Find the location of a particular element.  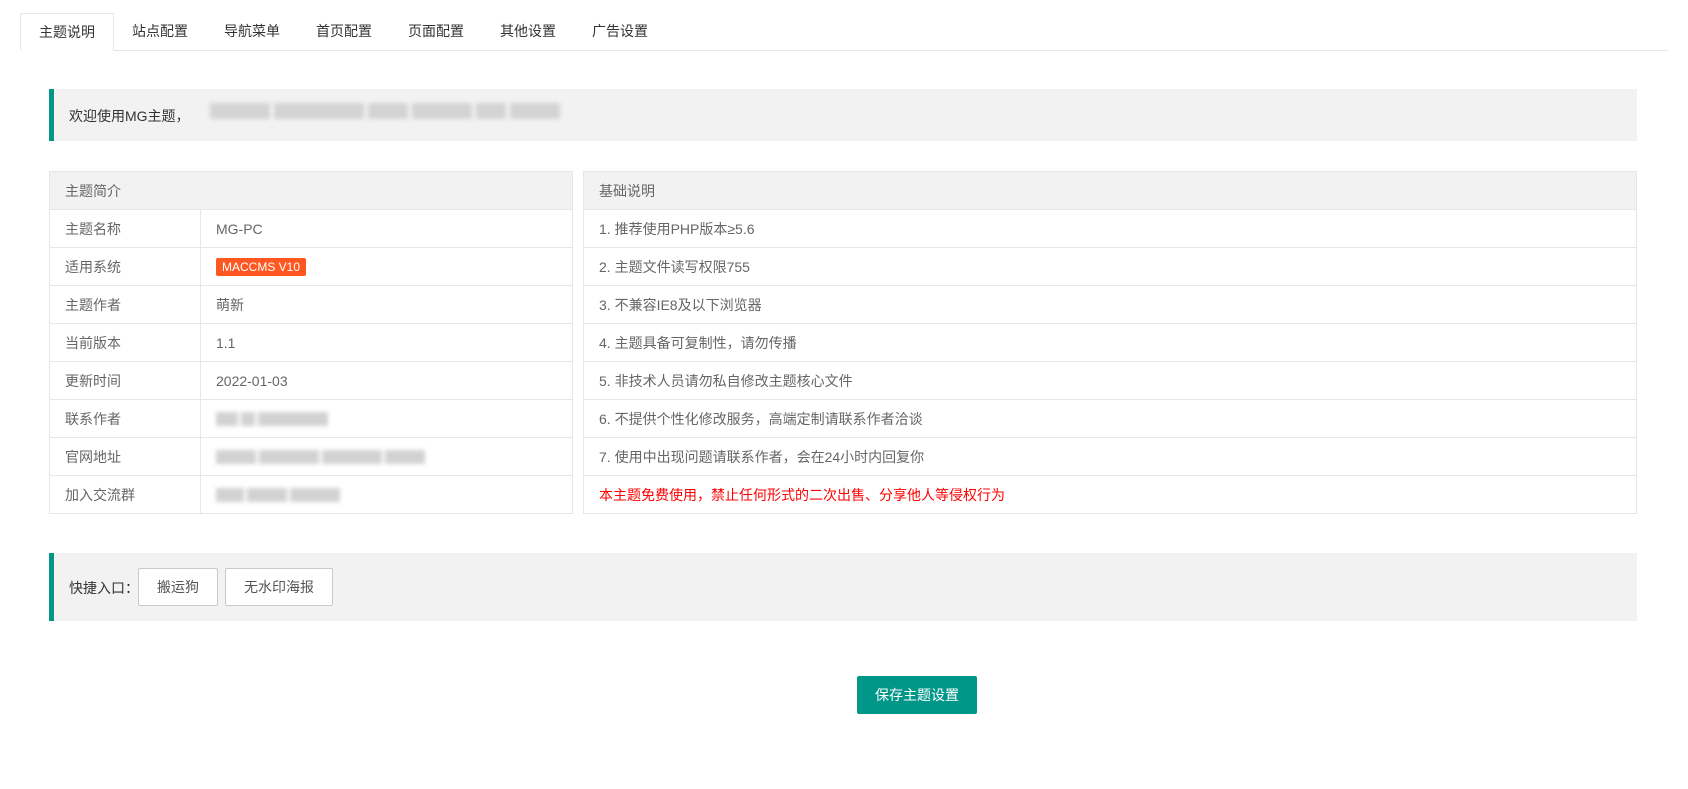

tab-site-config: 站点配置 is located at coordinates (160, 31).